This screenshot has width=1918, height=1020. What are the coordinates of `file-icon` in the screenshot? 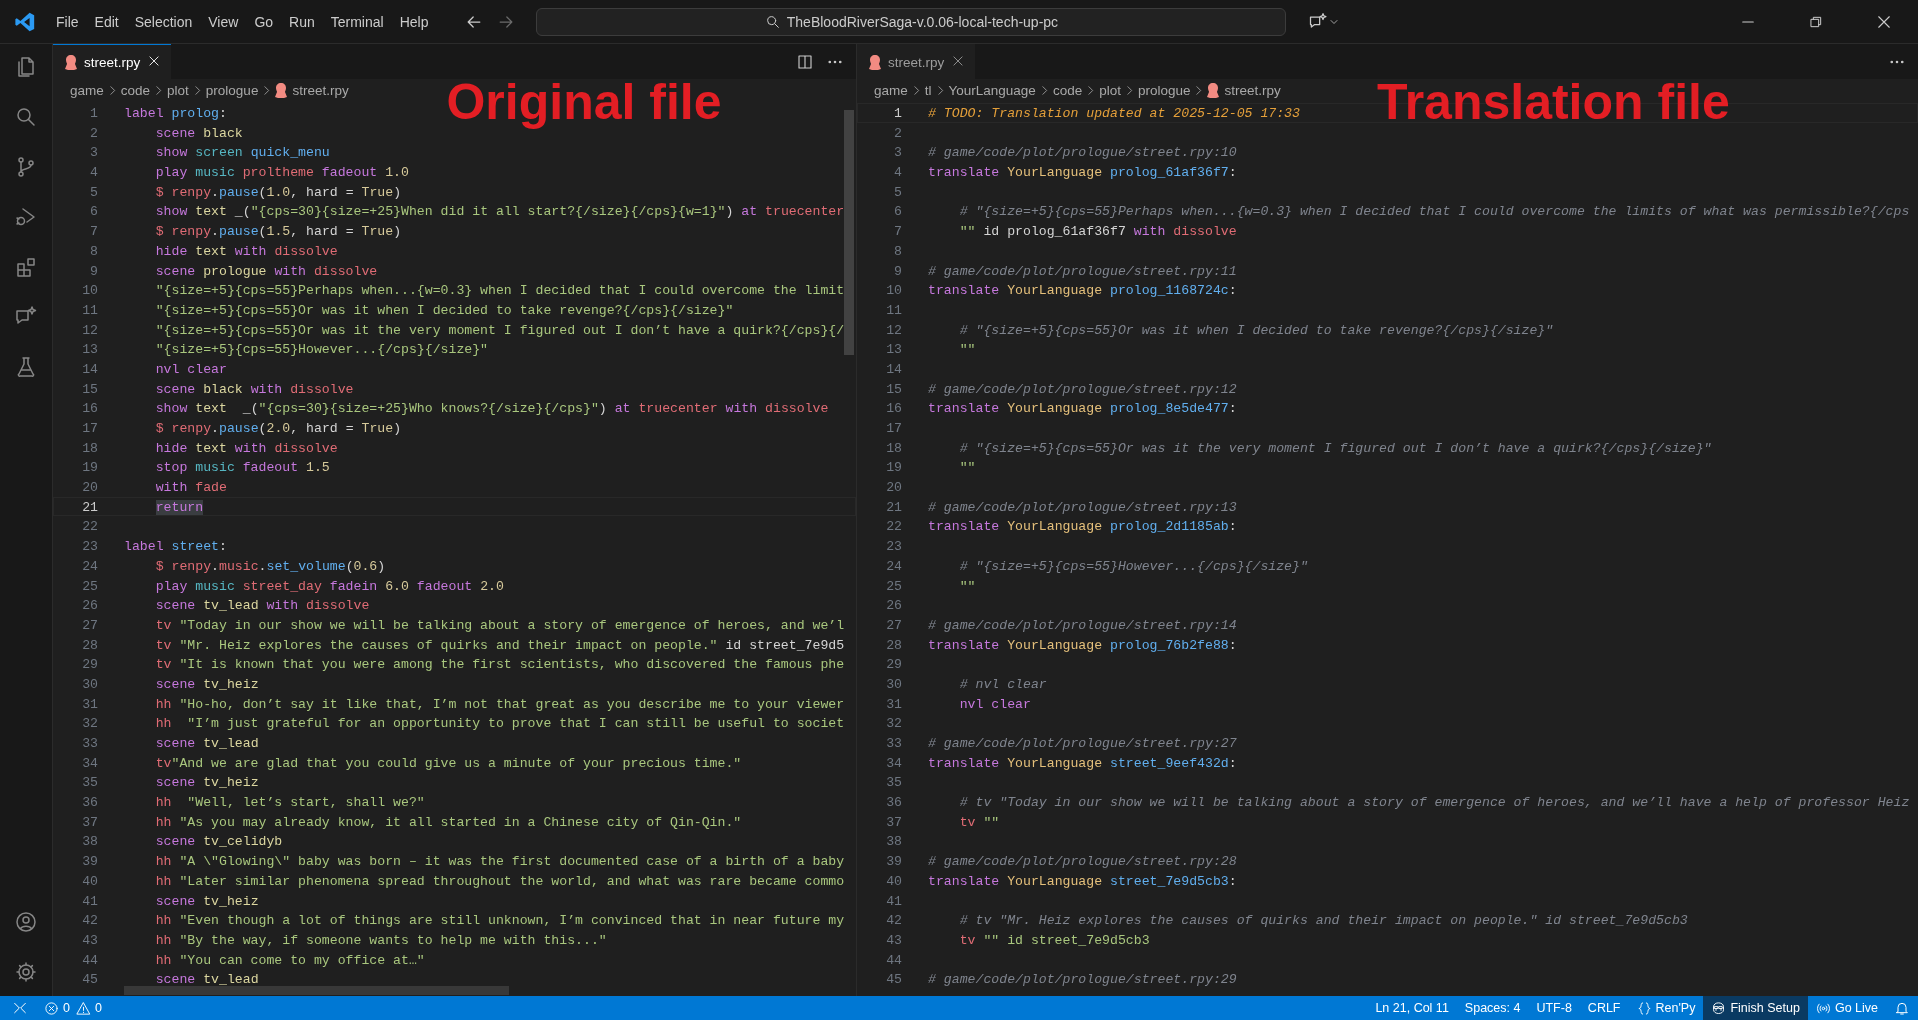 It's located at (1213, 90).